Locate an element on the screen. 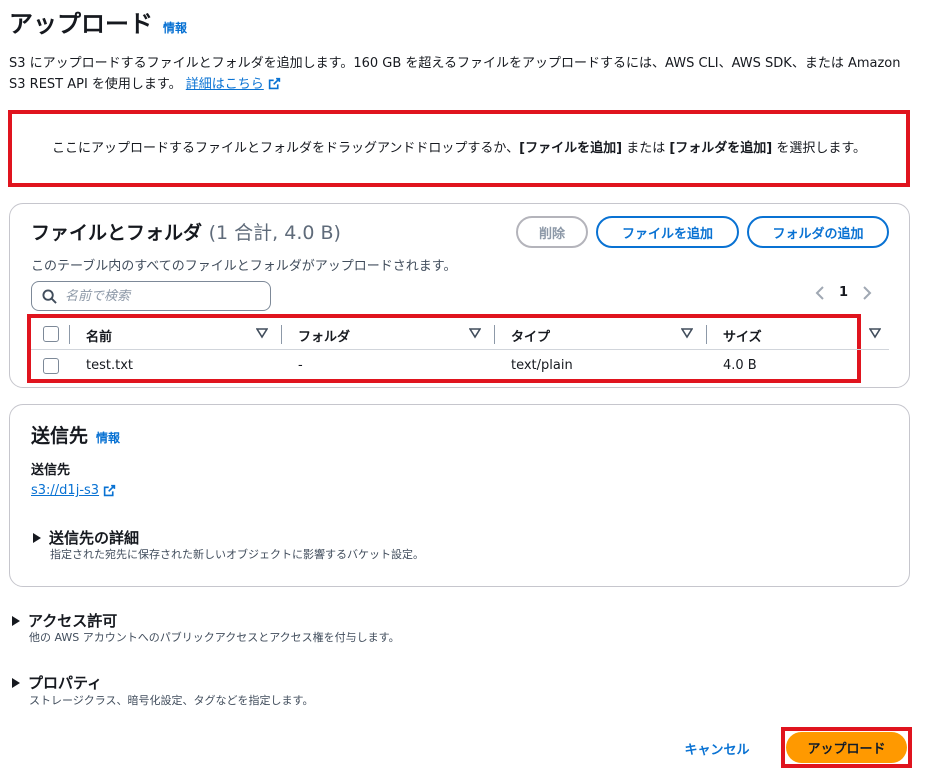 The width and height of the screenshot is (930, 779). properties-subtitle: ストレージクラス、暗号化設定、タグなどを指定します。 is located at coordinates (171, 700).